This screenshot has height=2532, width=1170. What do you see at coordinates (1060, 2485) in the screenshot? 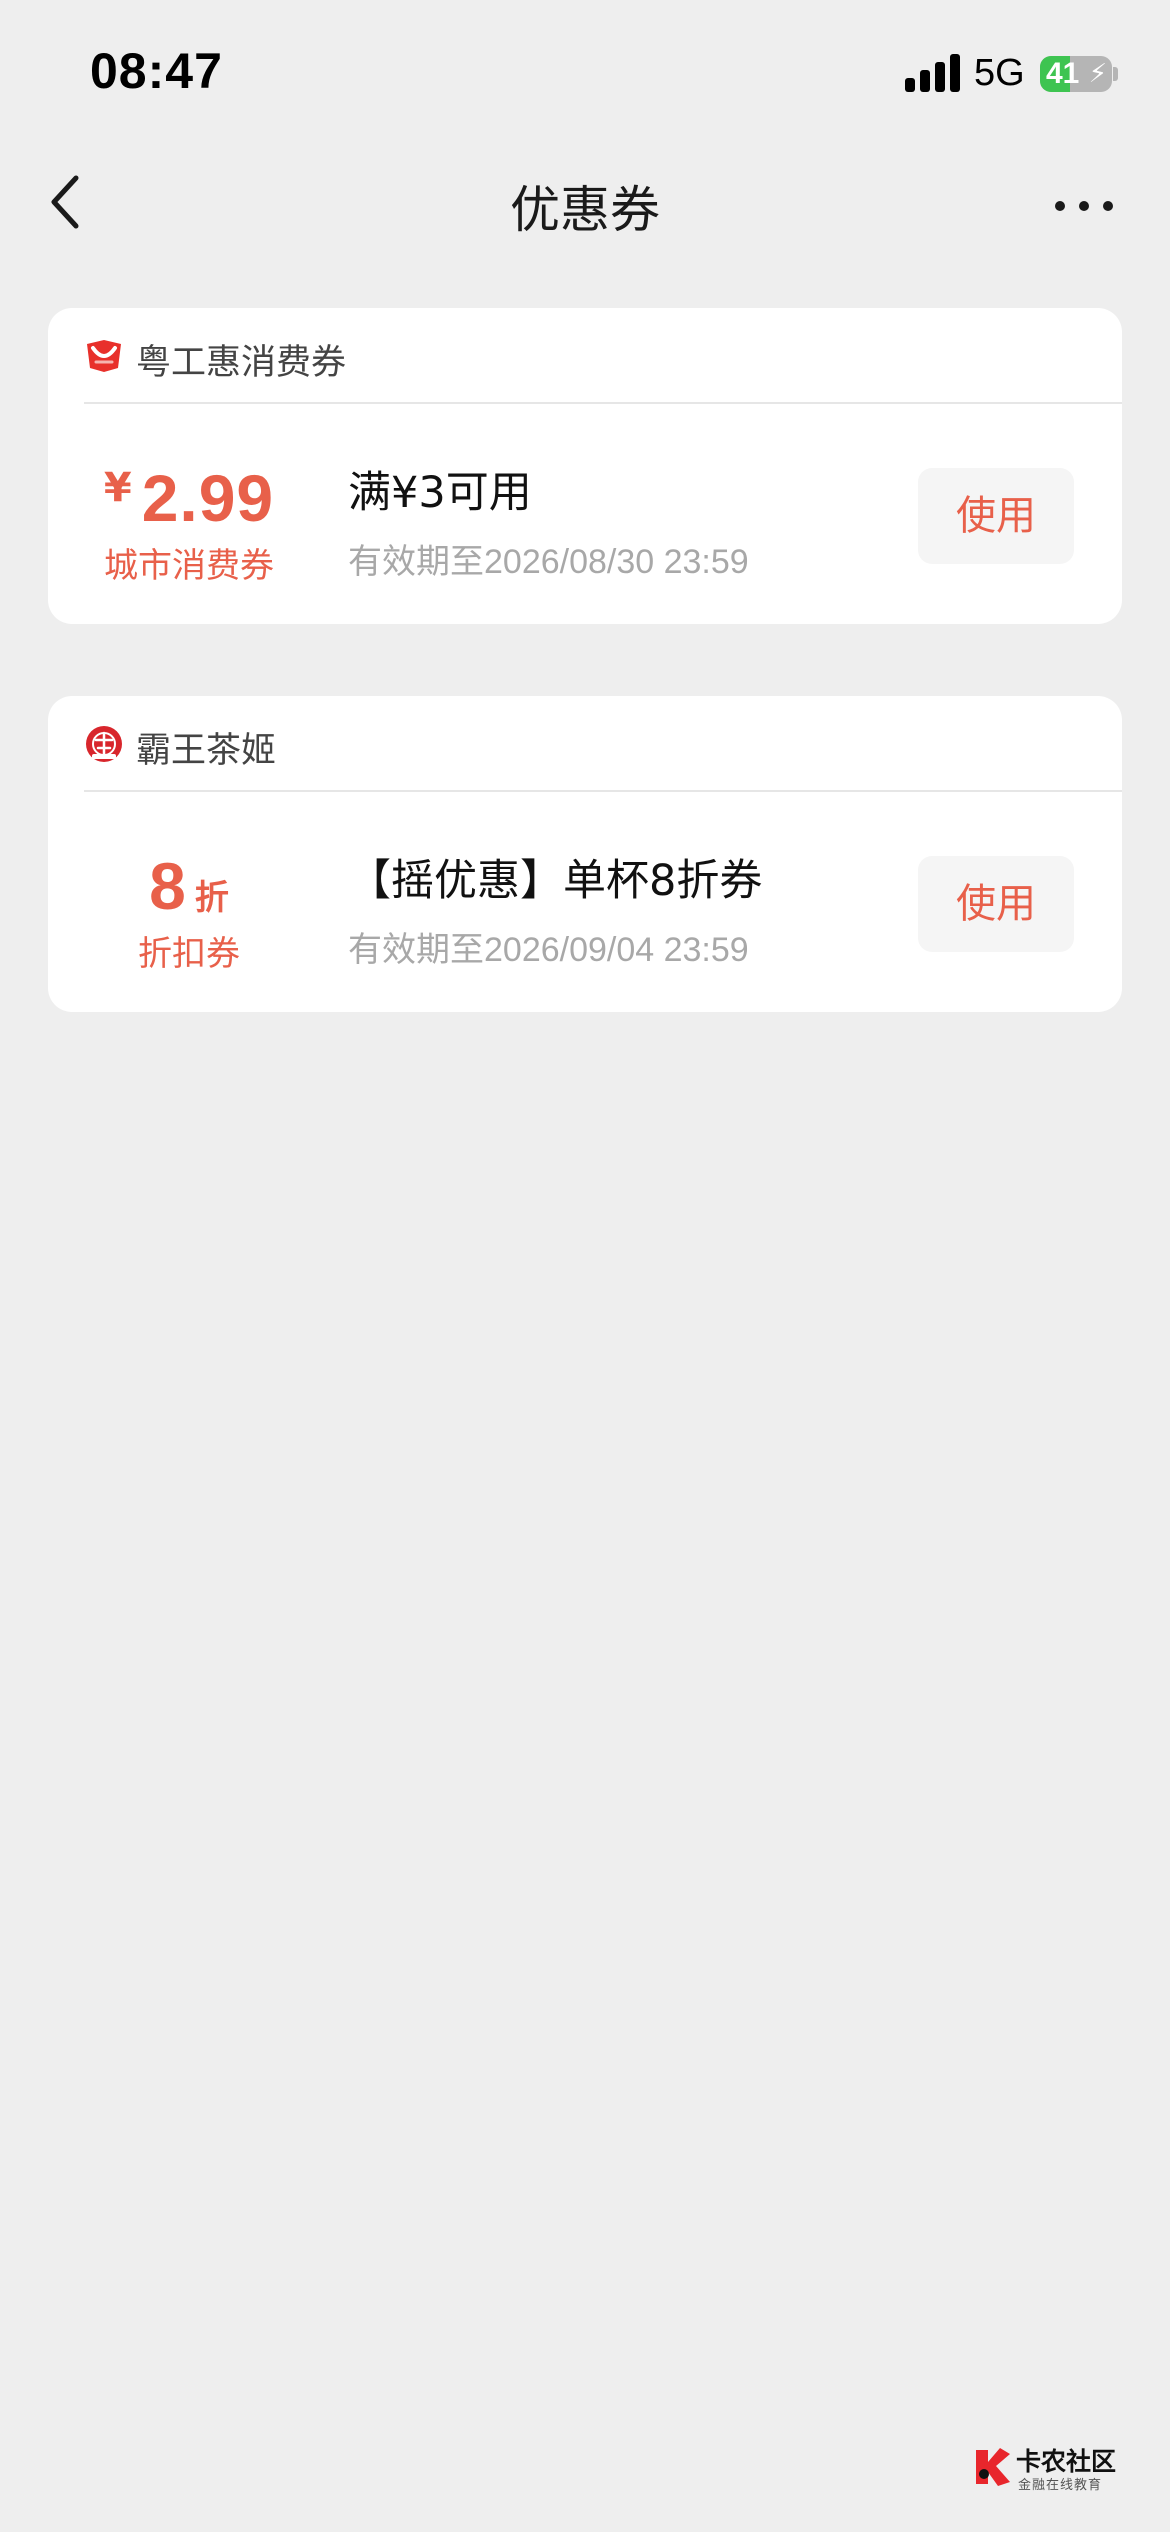
I see `watermark-subtitle: 金融在线教育` at bounding box center [1060, 2485].